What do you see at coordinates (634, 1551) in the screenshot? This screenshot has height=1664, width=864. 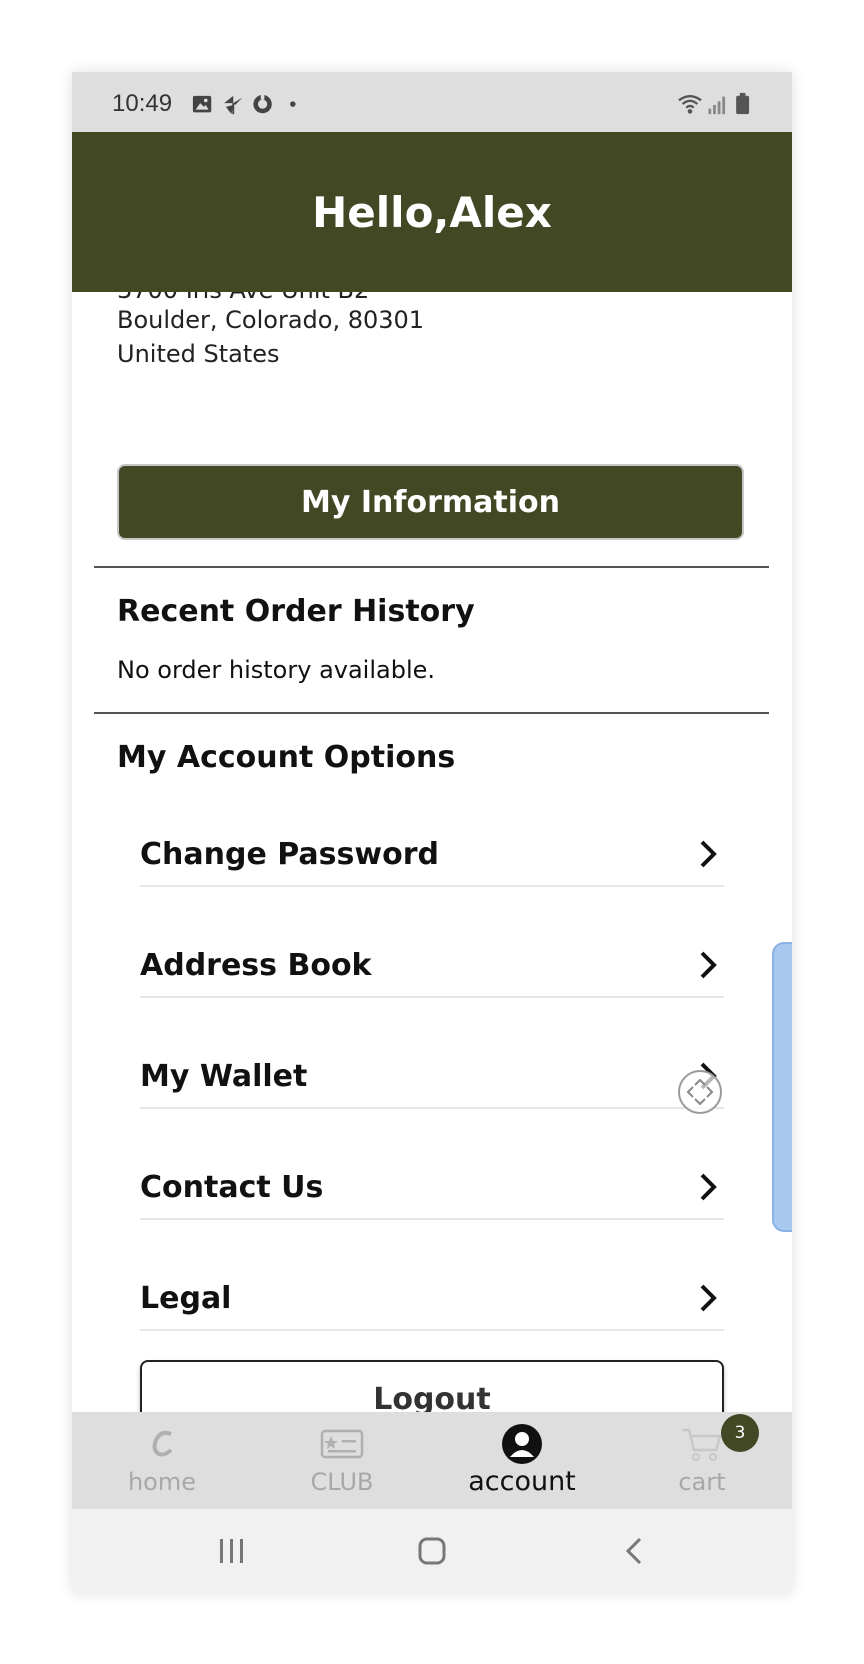 I see `back-icon` at bounding box center [634, 1551].